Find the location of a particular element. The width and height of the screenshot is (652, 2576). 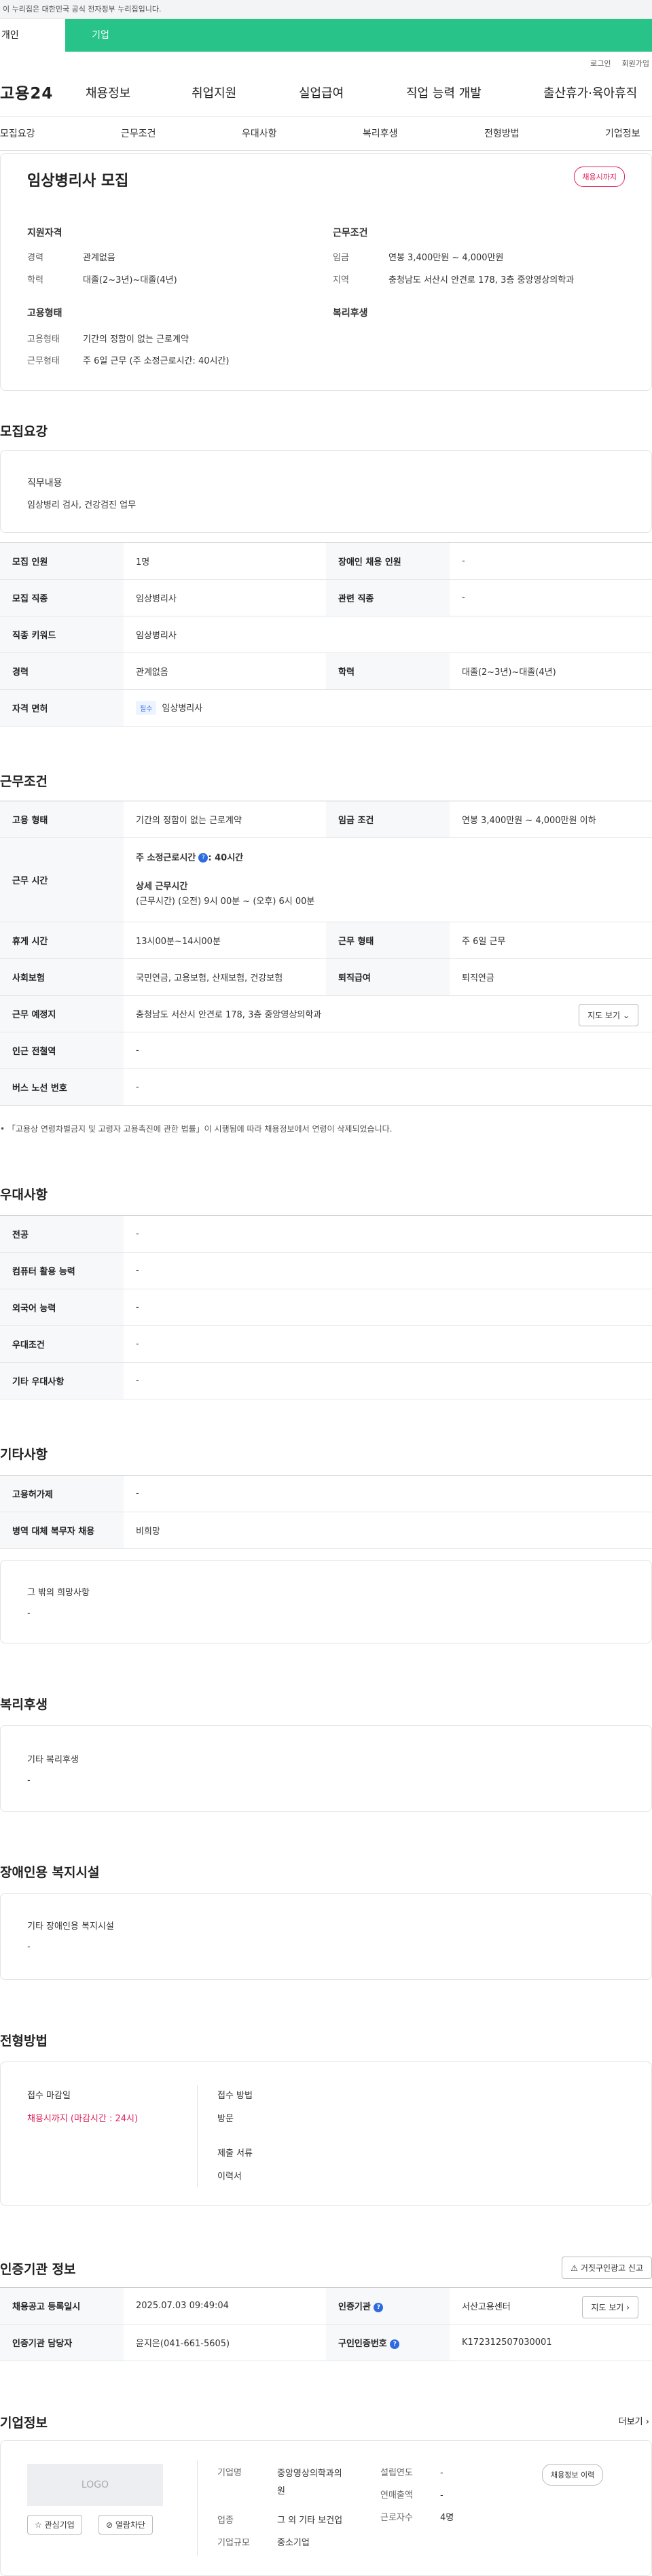

job-desc-value: 임상병리 검사, 건강검진 업무 is located at coordinates (82, 505).